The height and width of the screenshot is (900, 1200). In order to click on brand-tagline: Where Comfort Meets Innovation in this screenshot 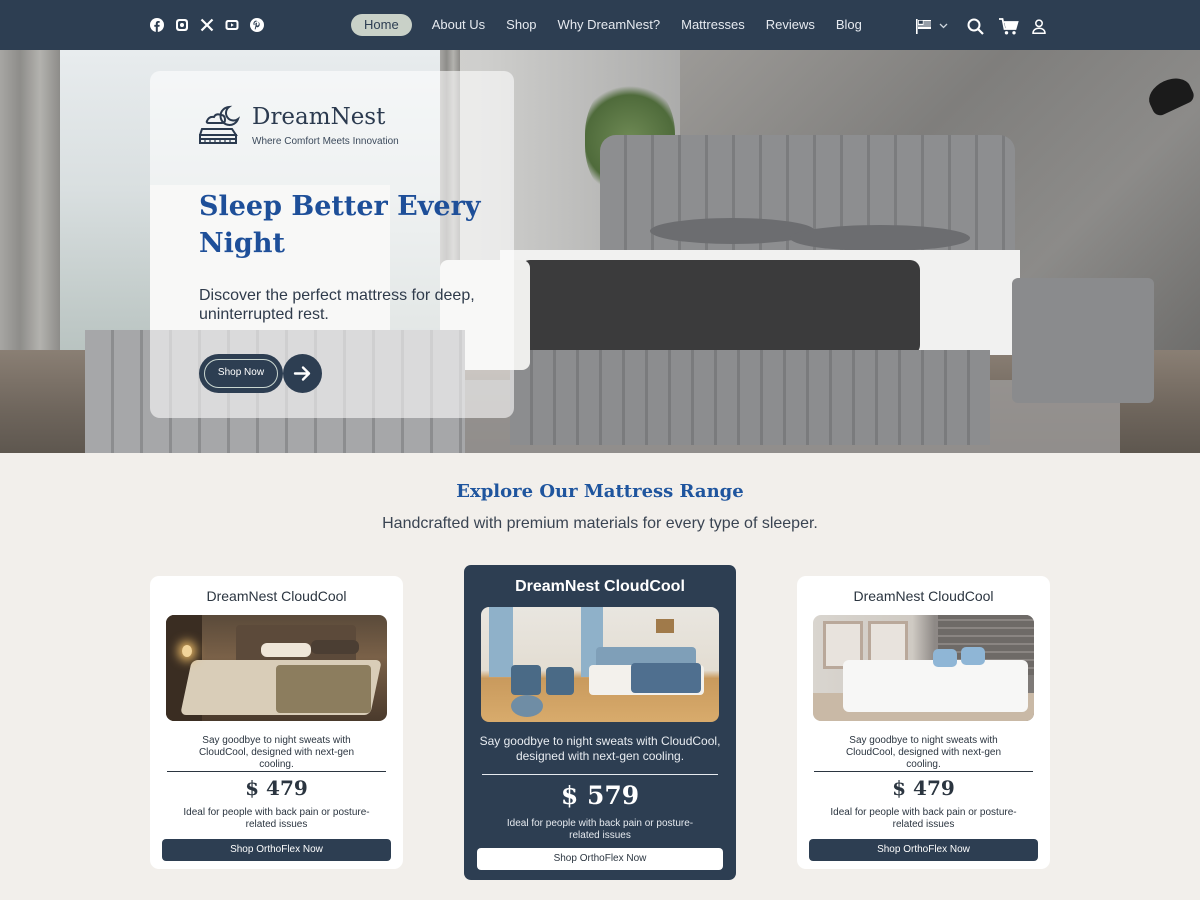, I will do `click(325, 141)`.